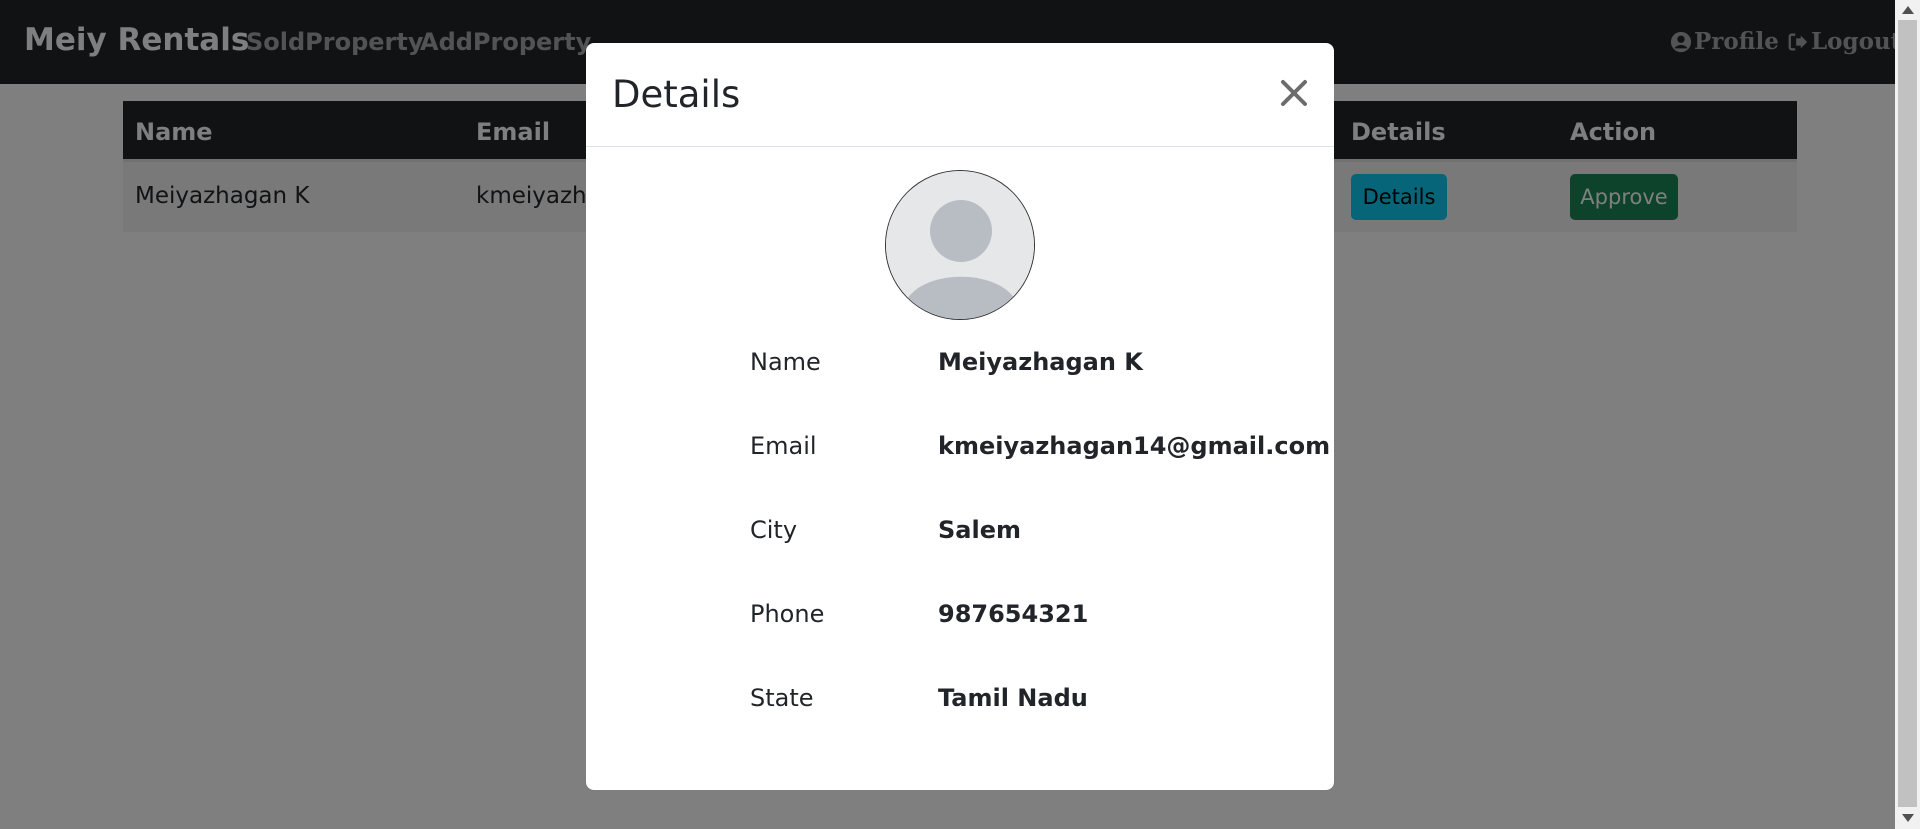  Describe the element at coordinates (785, 362) in the screenshot. I see `field-label-name: Name` at that location.